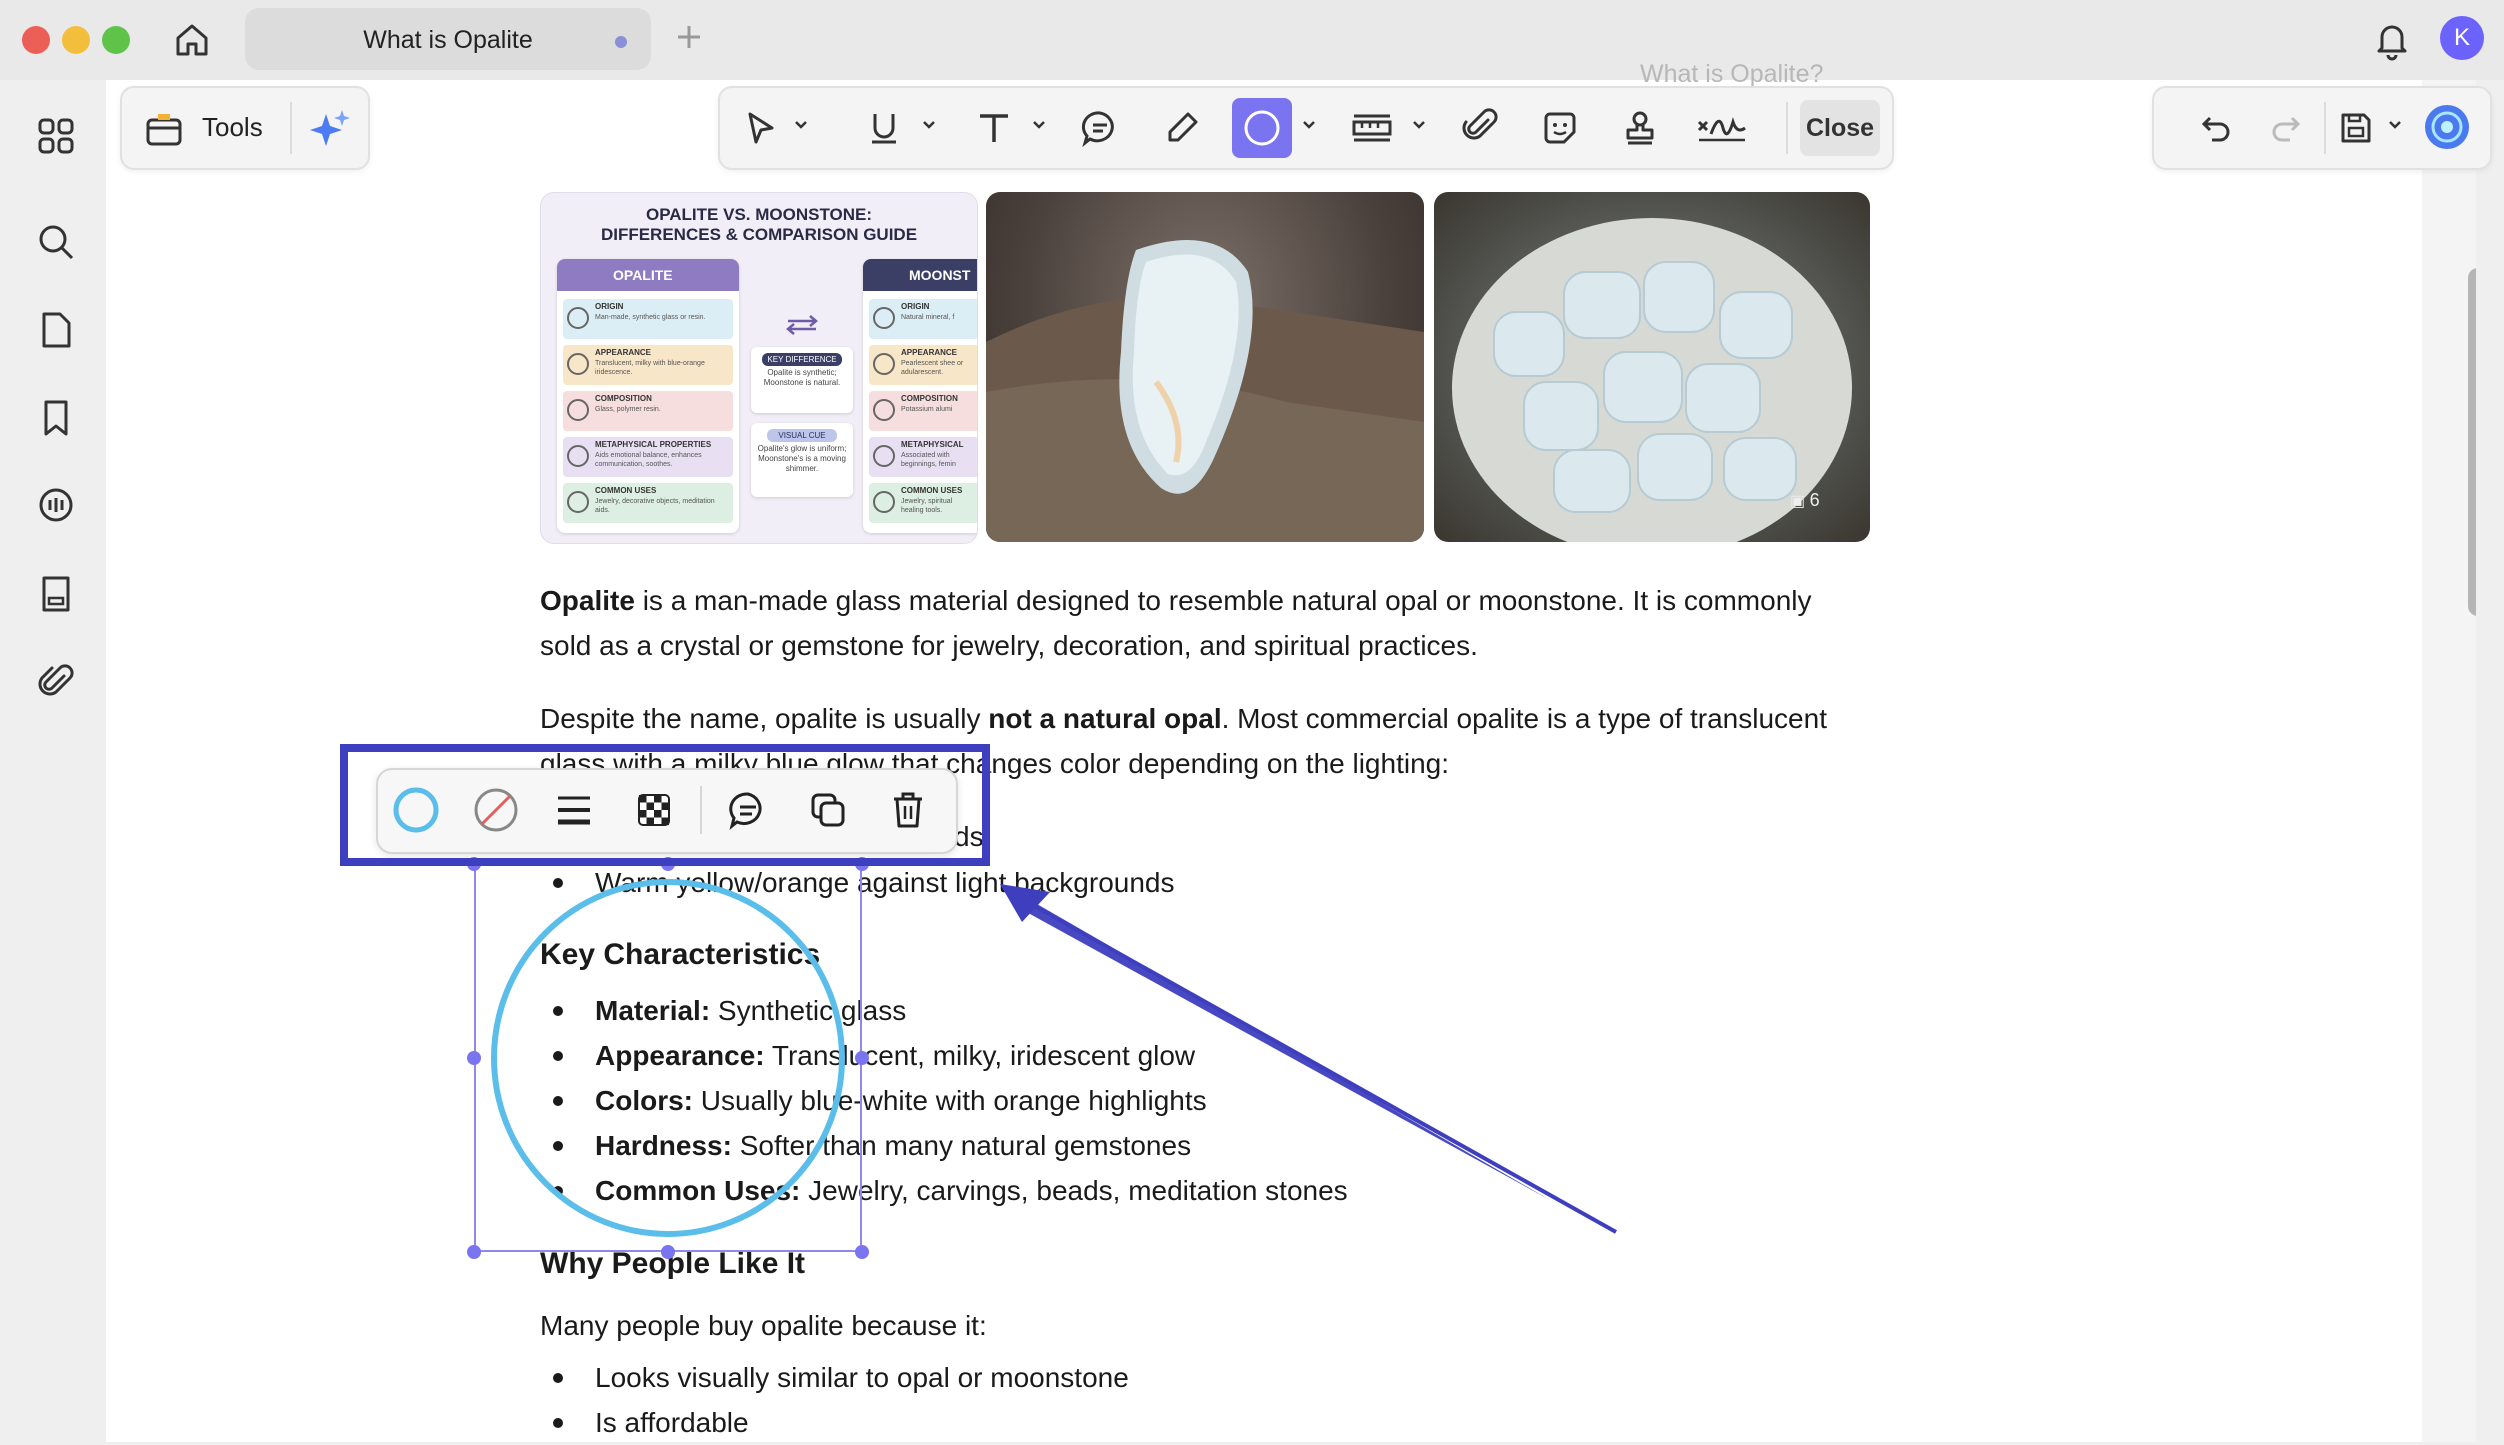 Image resolution: width=2504 pixels, height=1445 pixels. I want to click on measure-ruler-icon, so click(1372, 128).